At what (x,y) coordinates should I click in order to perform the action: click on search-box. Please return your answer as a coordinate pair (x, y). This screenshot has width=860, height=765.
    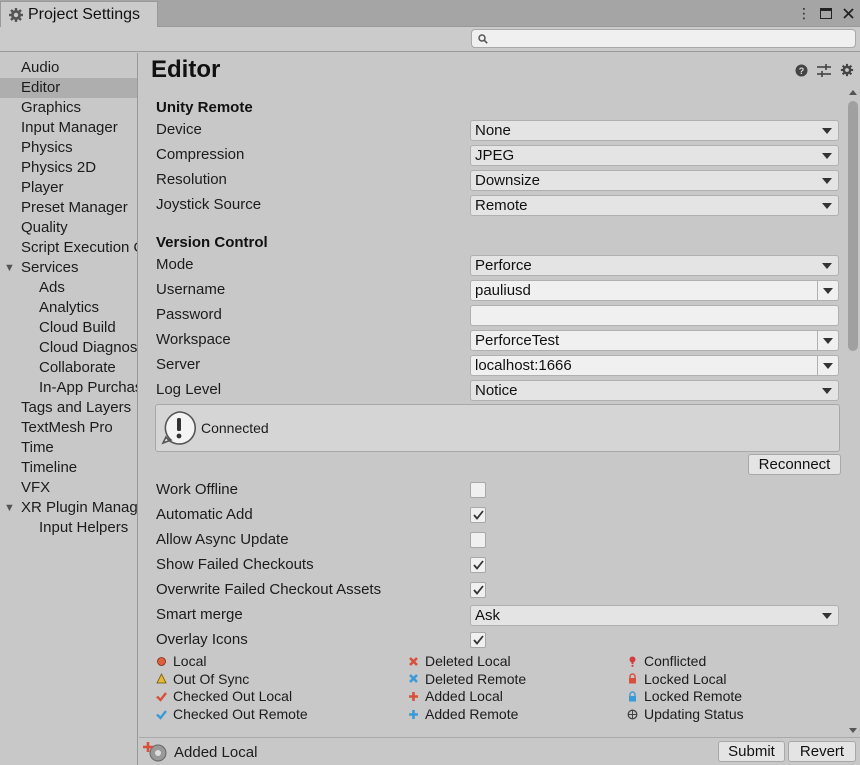
    Looking at the image, I should click on (663, 38).